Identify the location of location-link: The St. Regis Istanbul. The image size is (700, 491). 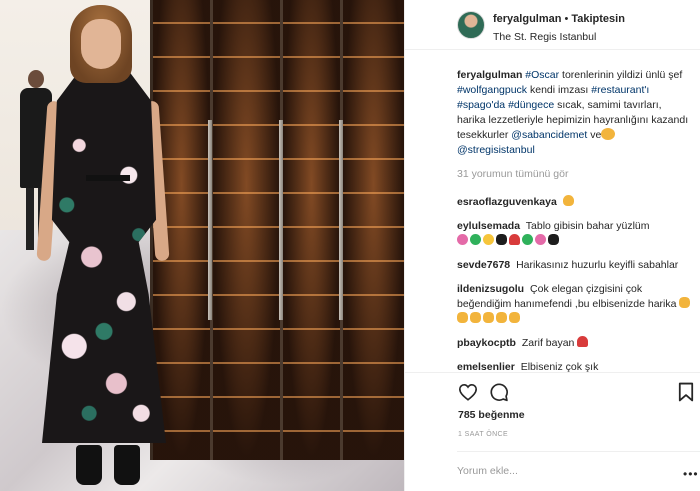
(544, 37).